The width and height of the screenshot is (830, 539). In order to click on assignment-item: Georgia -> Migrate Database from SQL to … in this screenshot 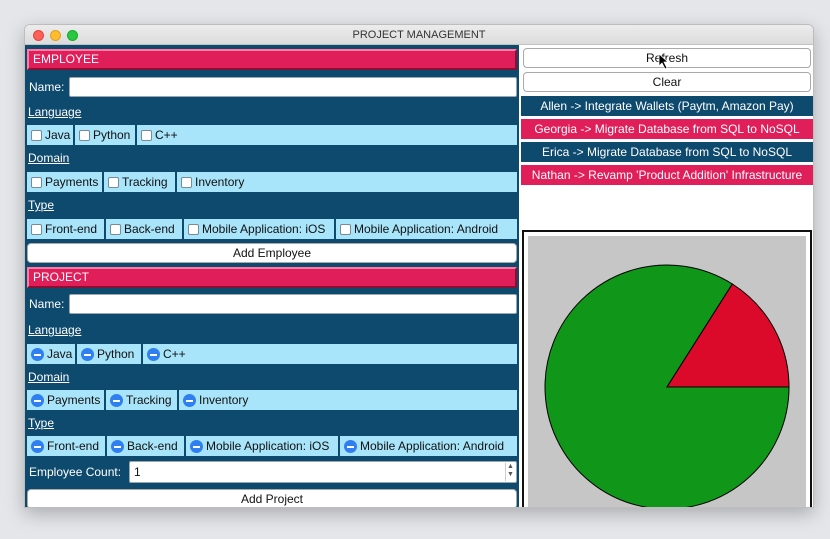, I will do `click(667, 129)`.